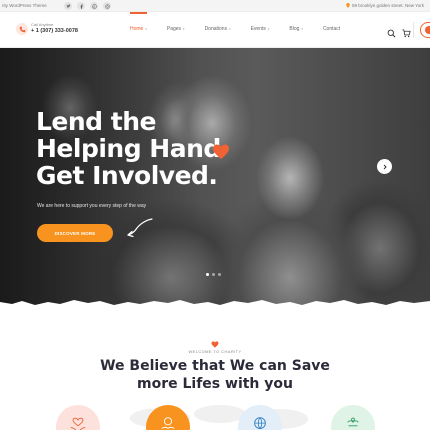 This screenshot has width=430, height=430. What do you see at coordinates (353, 422) in the screenshot?
I see `hands-icon` at bounding box center [353, 422].